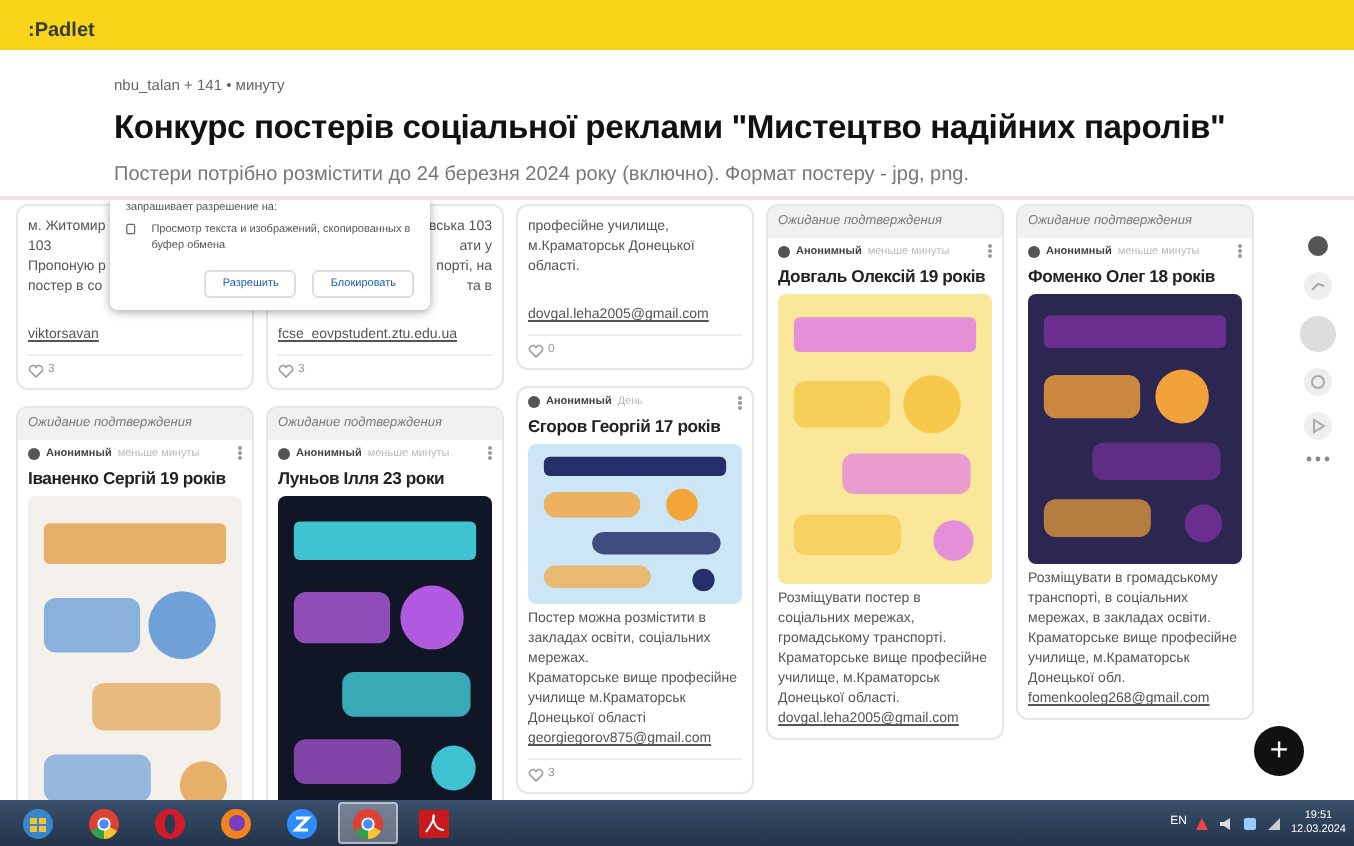 The height and width of the screenshot is (846, 1354). Describe the element at coordinates (625, 427) in the screenshot. I see `post-title: Єгоров Георгій 17 років` at that location.